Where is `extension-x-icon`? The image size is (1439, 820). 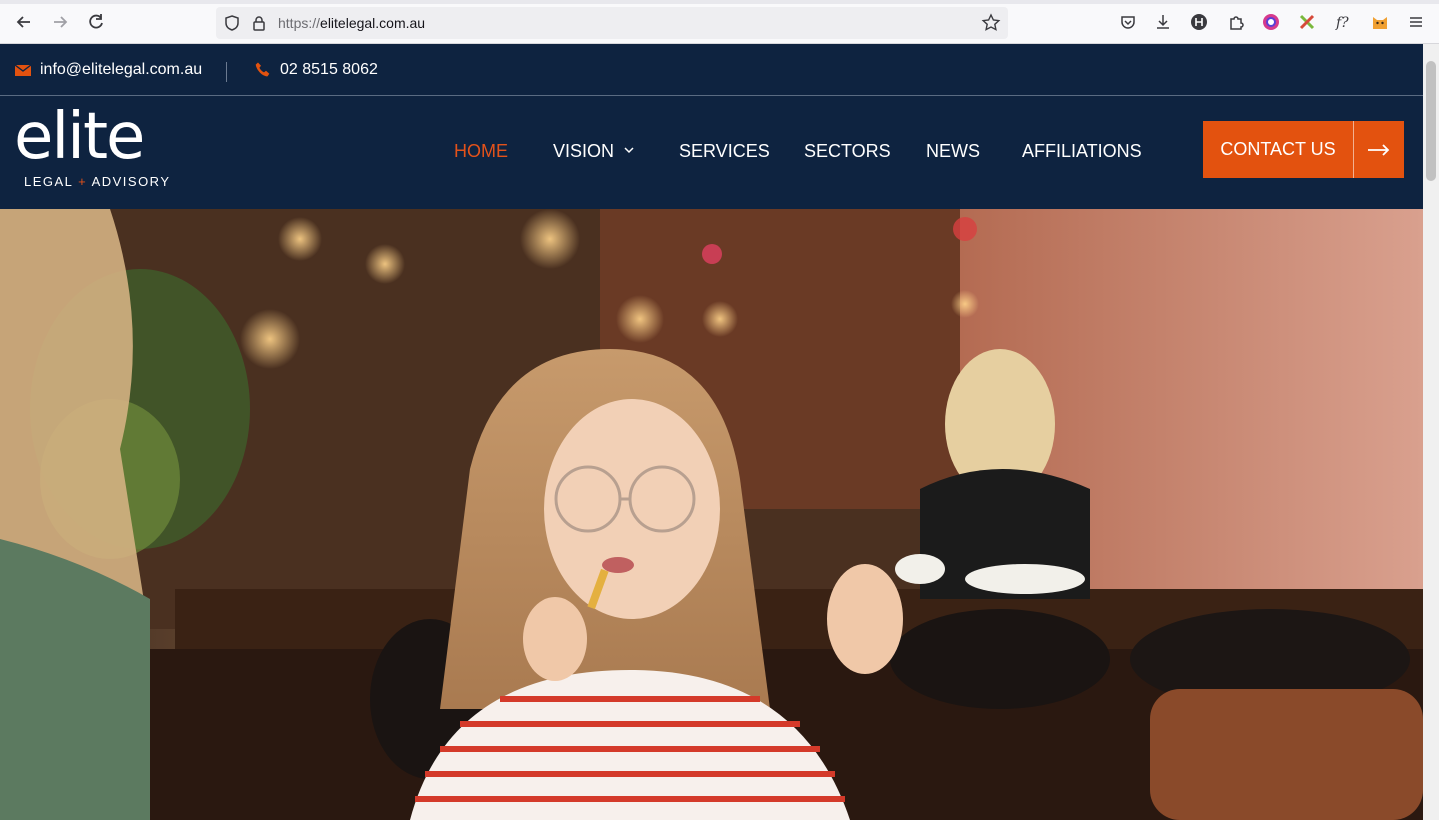 extension-x-icon is located at coordinates (1307, 22).